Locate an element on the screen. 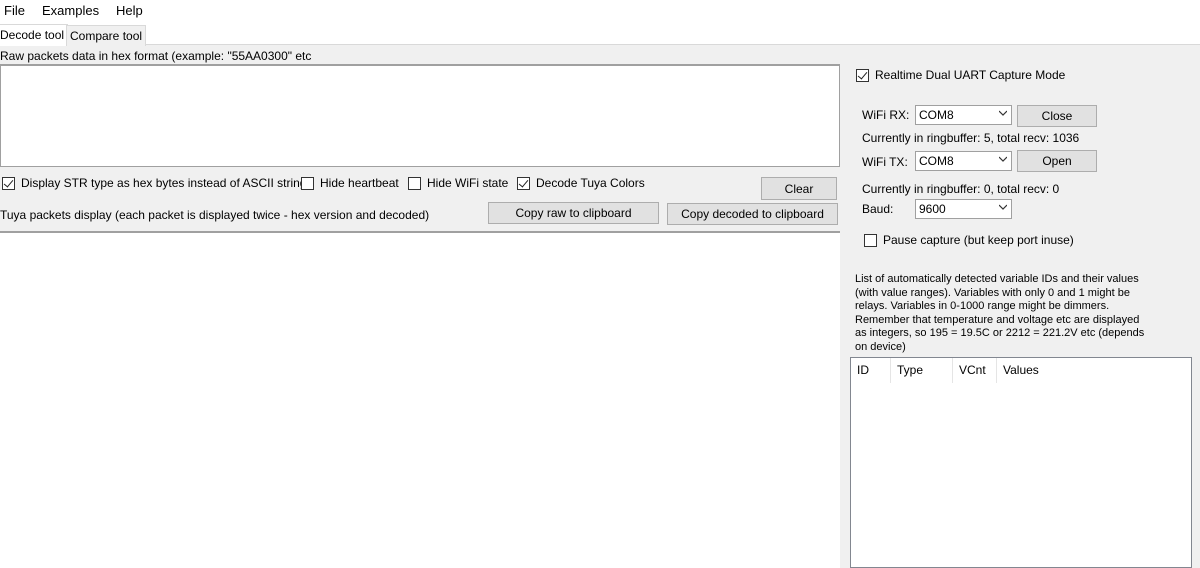 The image size is (1200, 568). realtime-capture-label: Realtime Dual UART Capture Mode is located at coordinates (970, 75).